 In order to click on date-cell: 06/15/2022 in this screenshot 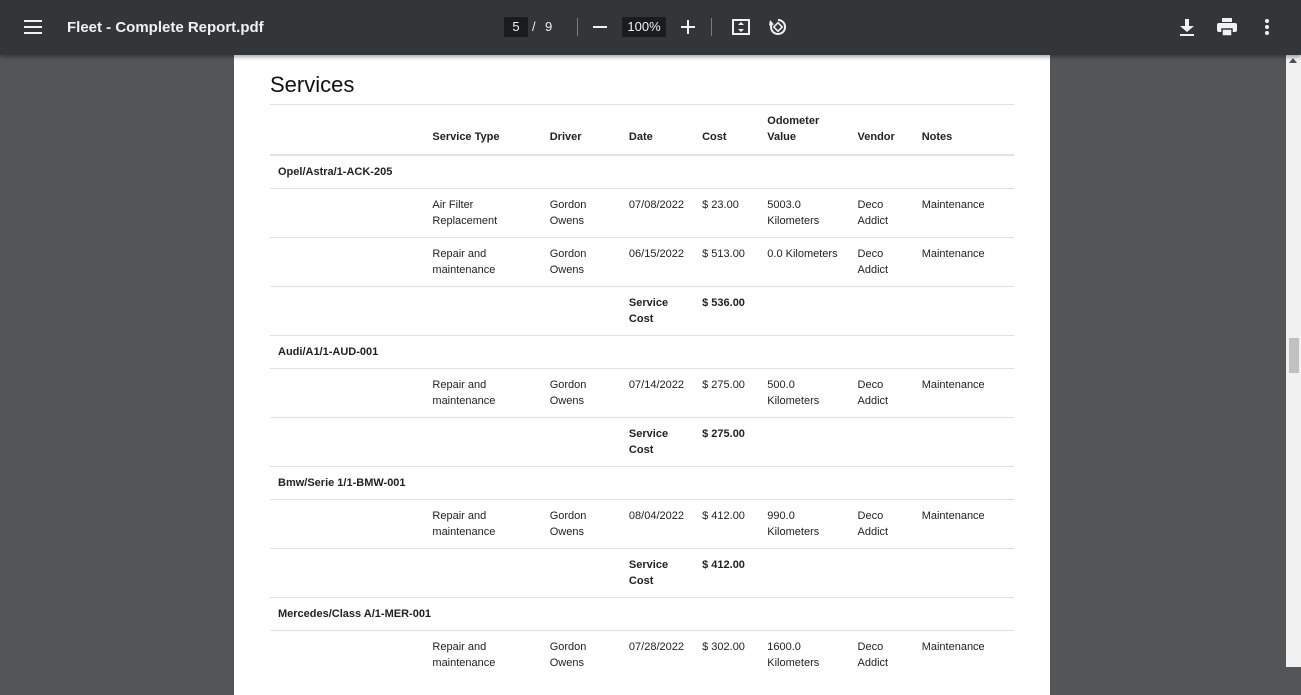, I will do `click(657, 262)`.